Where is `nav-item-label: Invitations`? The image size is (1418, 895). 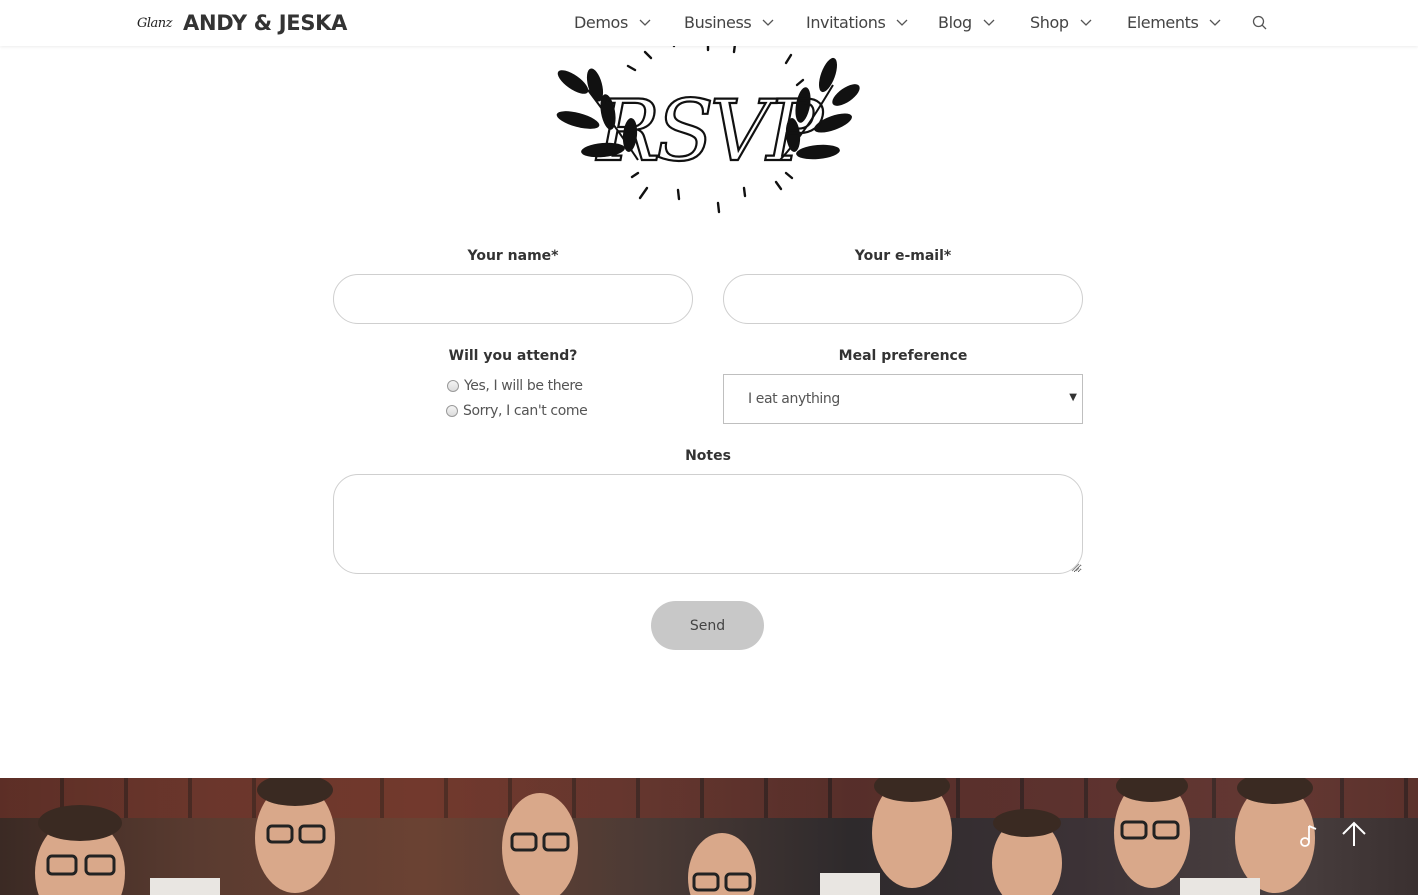 nav-item-label: Invitations is located at coordinates (846, 22).